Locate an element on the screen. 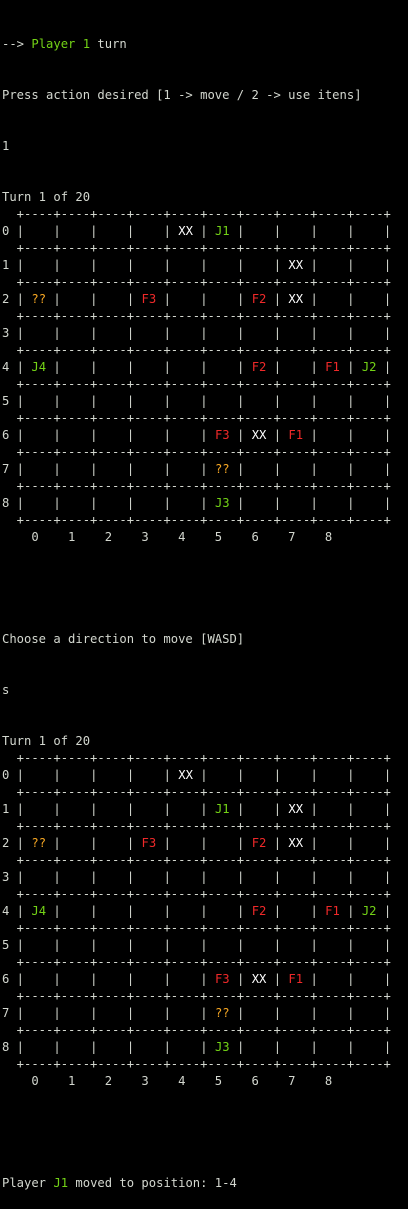 The image size is (408, 1209). cell-piece: XX is located at coordinates (185, 775).